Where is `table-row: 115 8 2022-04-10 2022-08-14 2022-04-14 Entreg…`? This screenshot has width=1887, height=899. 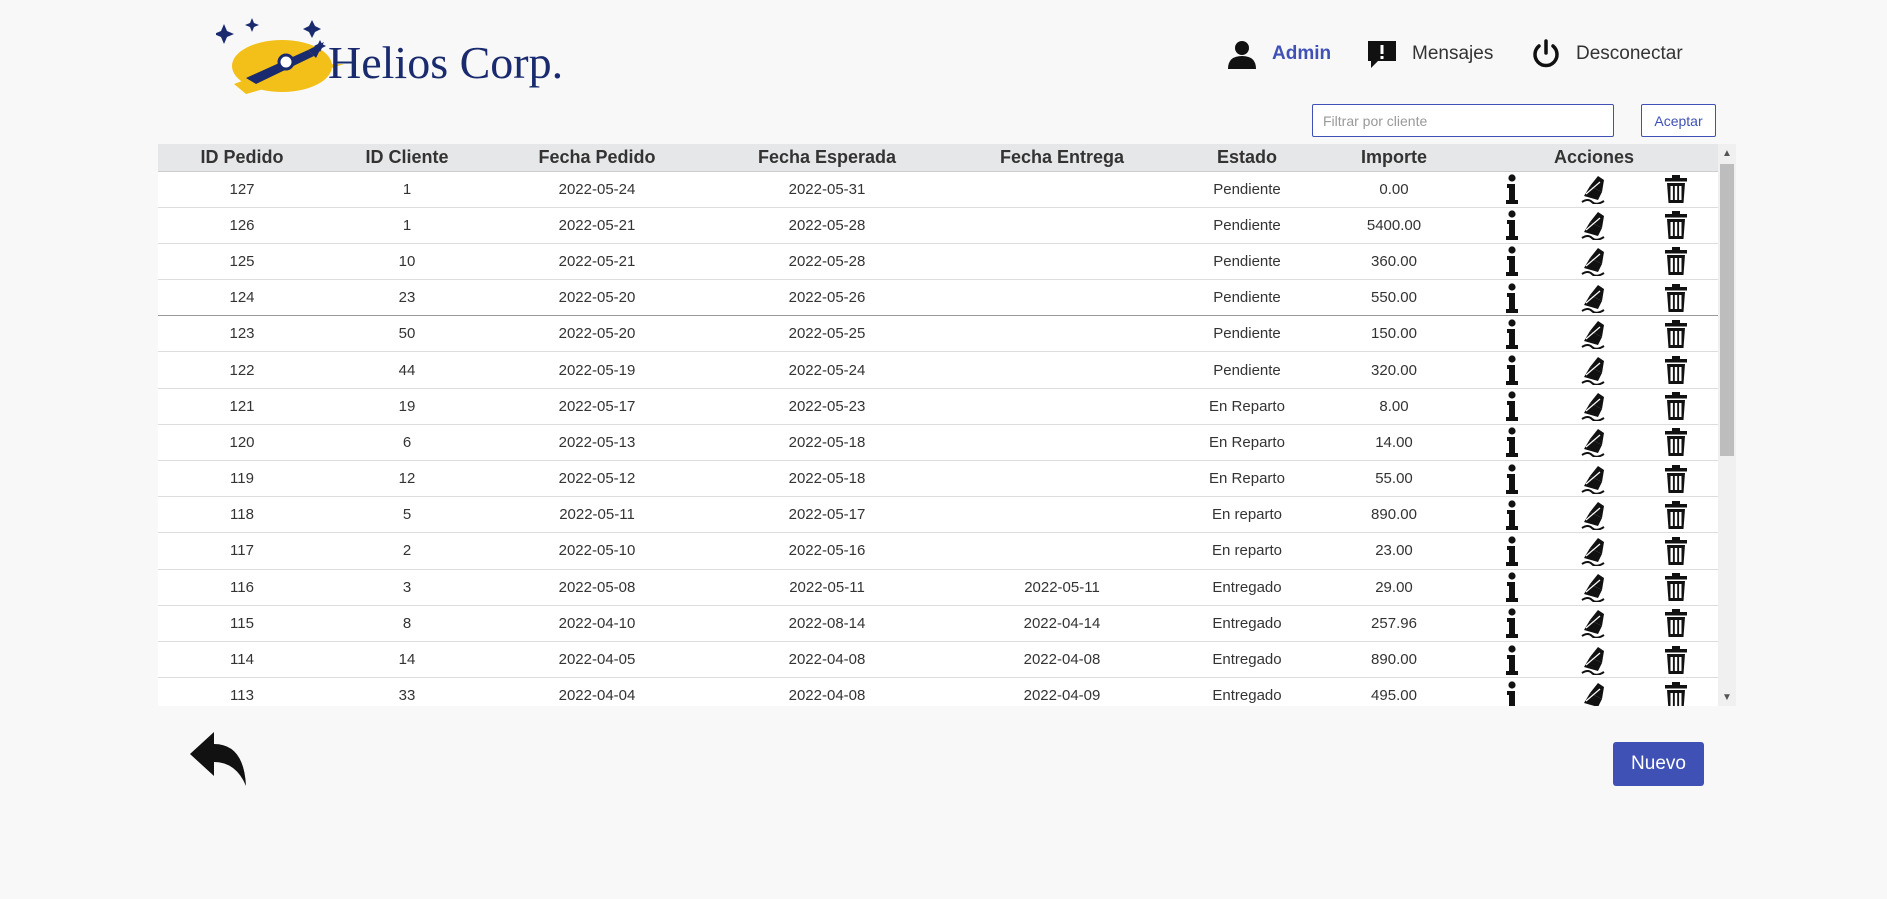
table-row: 115 8 2022-04-10 2022-08-14 2022-04-14 Entreg… is located at coordinates (938, 623).